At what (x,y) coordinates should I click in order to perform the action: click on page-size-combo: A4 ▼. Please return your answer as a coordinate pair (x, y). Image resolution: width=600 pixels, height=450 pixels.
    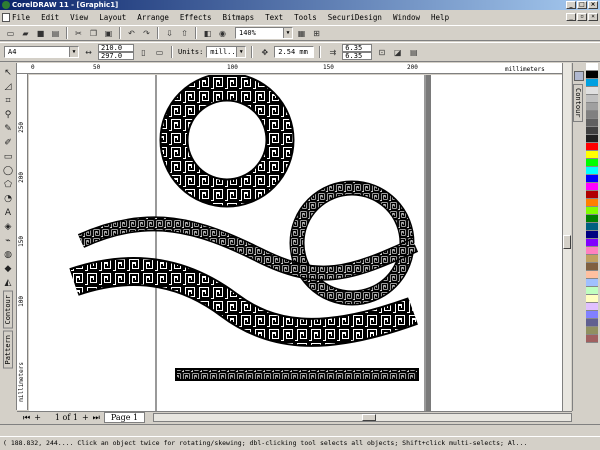
    Looking at the image, I should click on (41, 52).